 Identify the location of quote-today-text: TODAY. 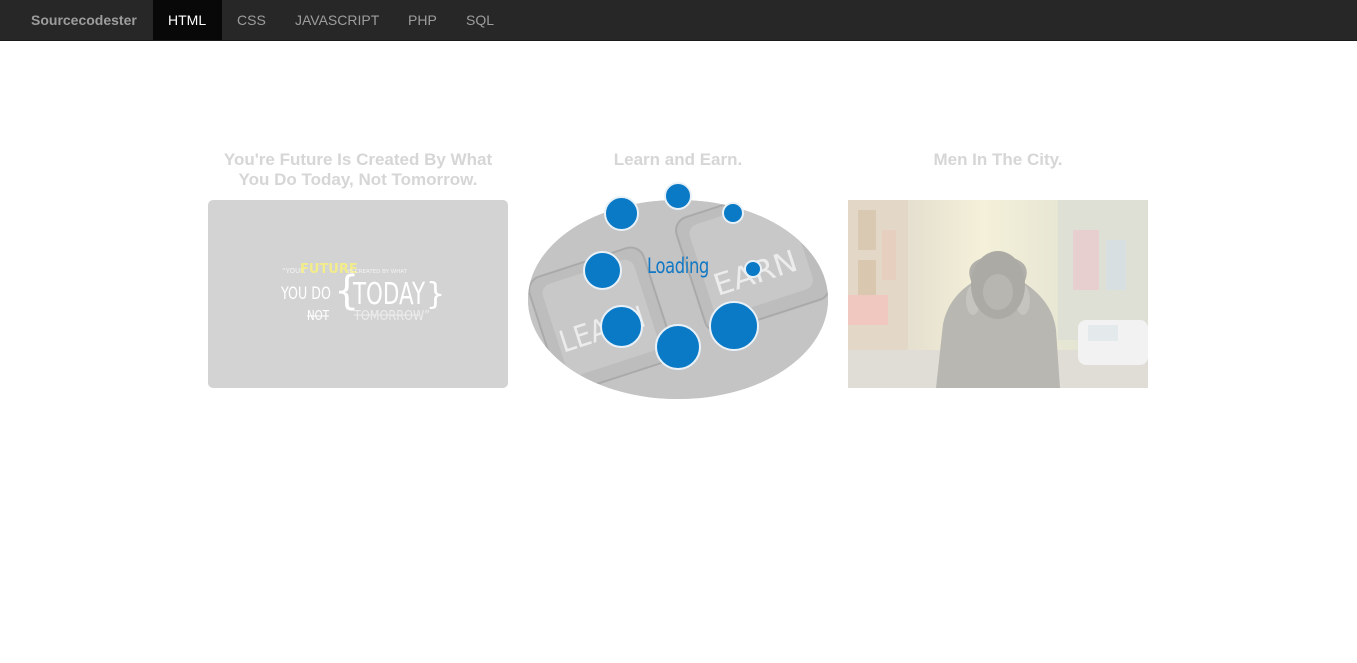
(388, 294).